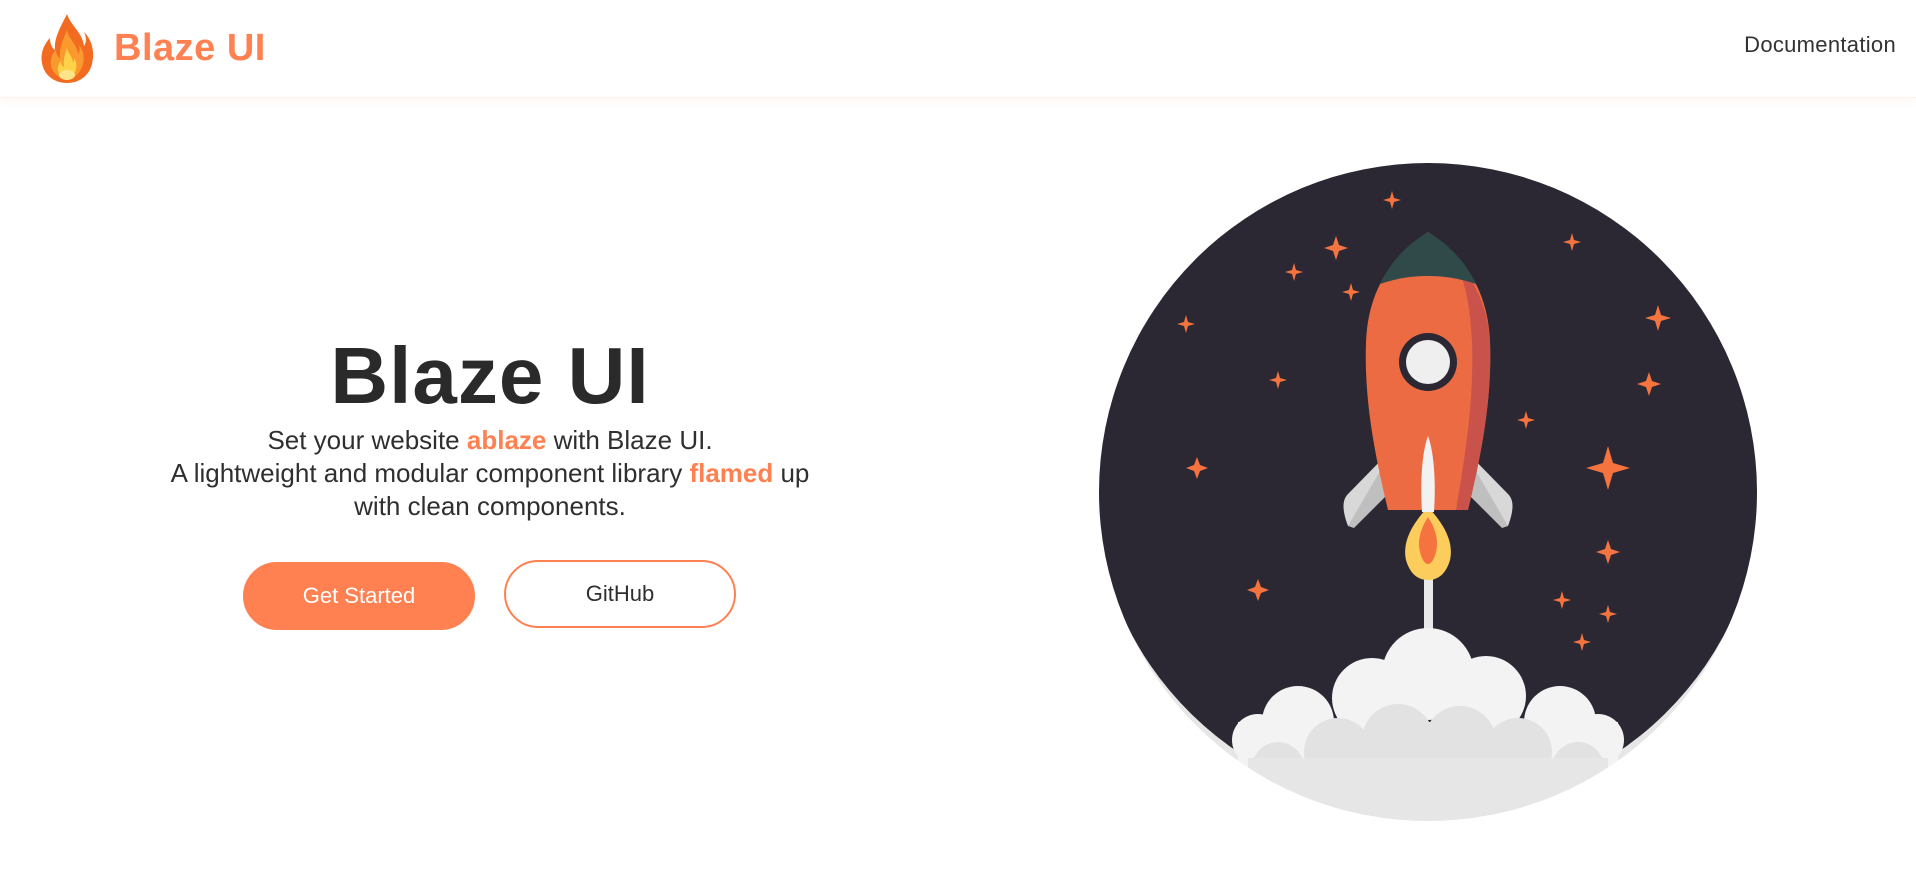 The width and height of the screenshot is (1916, 884). I want to click on tagline-accent-ablaze: ablaze, so click(506, 440).